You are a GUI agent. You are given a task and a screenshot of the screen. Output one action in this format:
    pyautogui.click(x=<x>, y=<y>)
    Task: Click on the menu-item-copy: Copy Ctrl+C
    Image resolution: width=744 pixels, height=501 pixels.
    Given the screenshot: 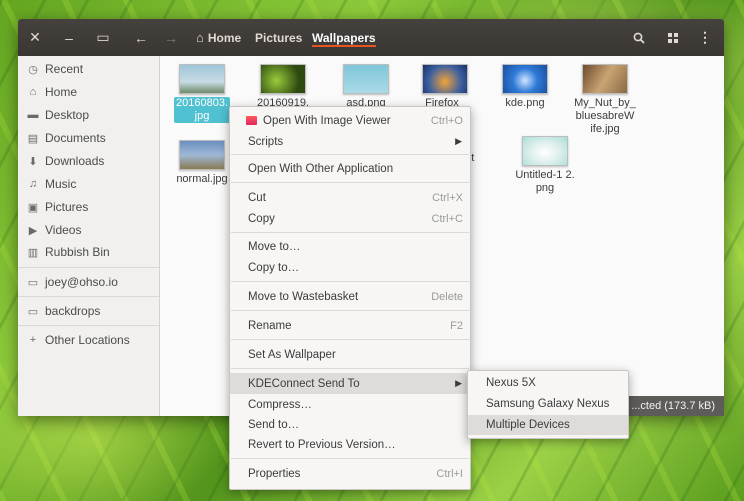 What is the action you would take?
    pyautogui.click(x=350, y=218)
    